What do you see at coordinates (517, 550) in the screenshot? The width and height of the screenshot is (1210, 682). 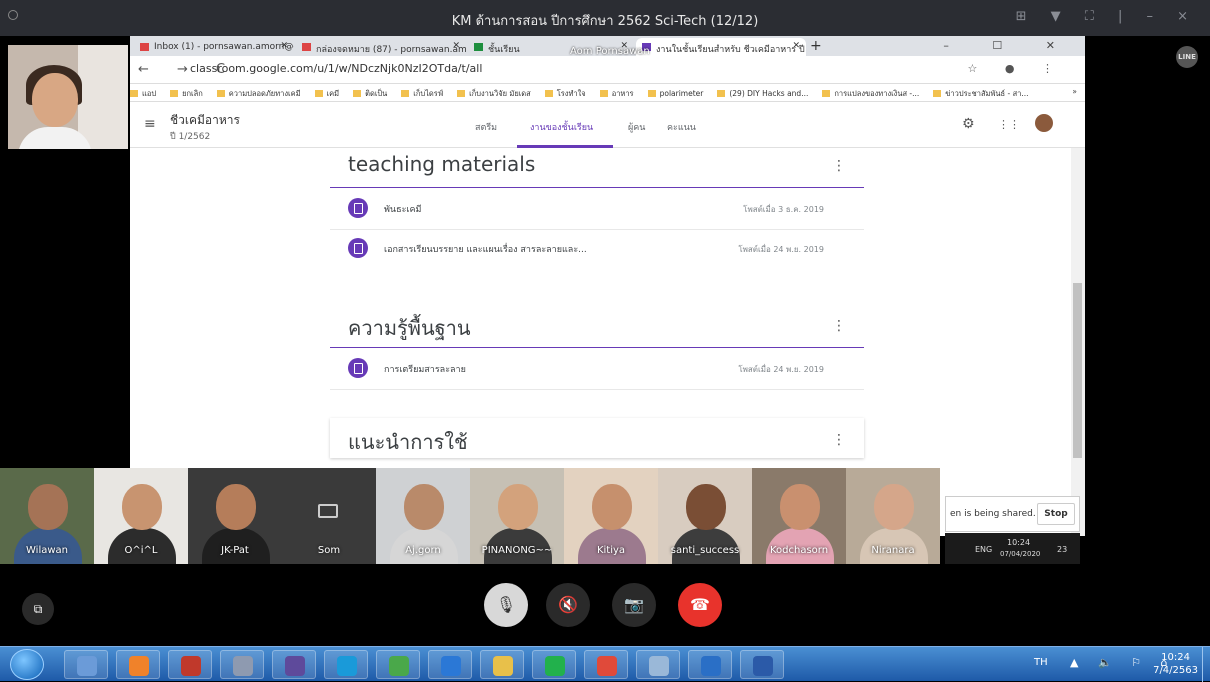 I see `participant-name: PINANONG~~` at bounding box center [517, 550].